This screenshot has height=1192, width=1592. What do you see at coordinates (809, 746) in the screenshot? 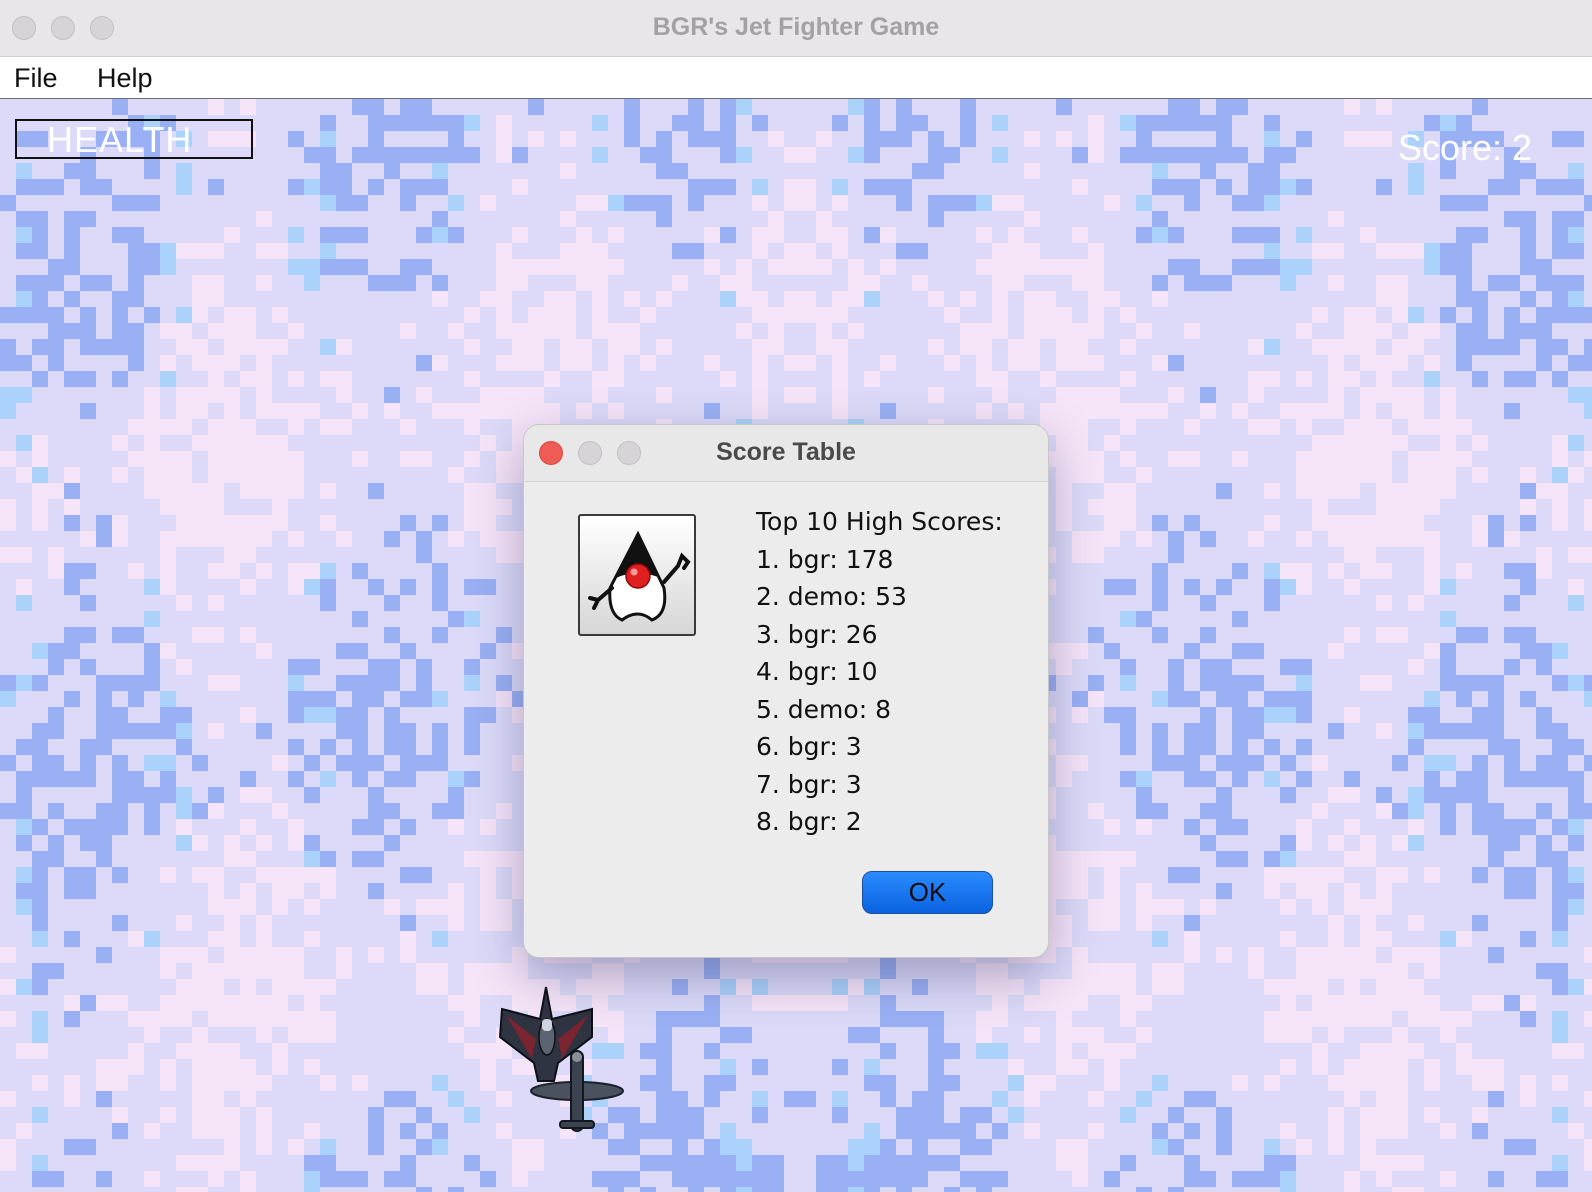
I see `score-entry: 6. bgr: 3` at bounding box center [809, 746].